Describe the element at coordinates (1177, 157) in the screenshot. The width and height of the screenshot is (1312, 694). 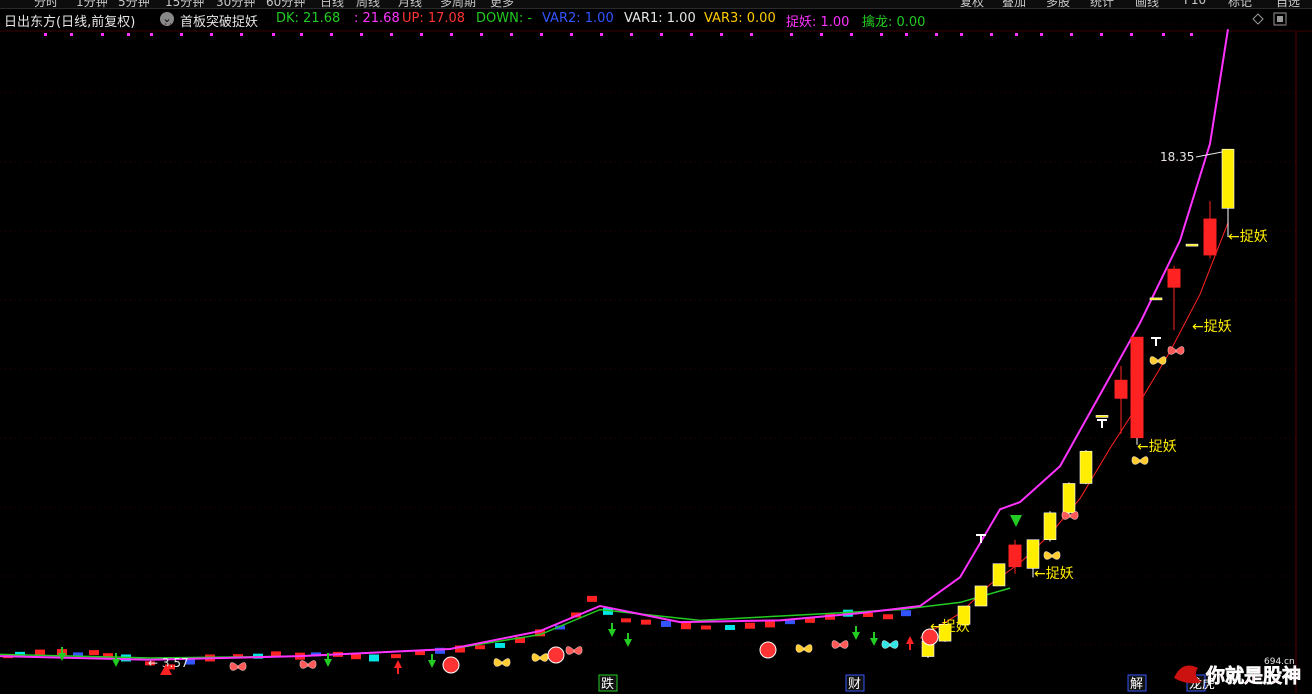
I see `high-price-label: 18.35` at that location.